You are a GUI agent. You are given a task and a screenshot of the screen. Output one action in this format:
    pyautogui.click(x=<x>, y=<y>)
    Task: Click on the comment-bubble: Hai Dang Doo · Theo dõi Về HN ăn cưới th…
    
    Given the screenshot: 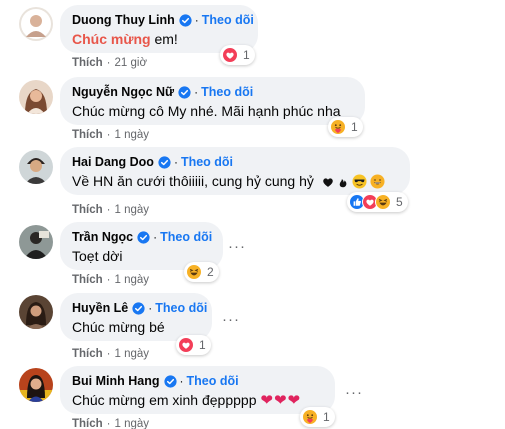 What is the action you would take?
    pyautogui.click(x=235, y=171)
    